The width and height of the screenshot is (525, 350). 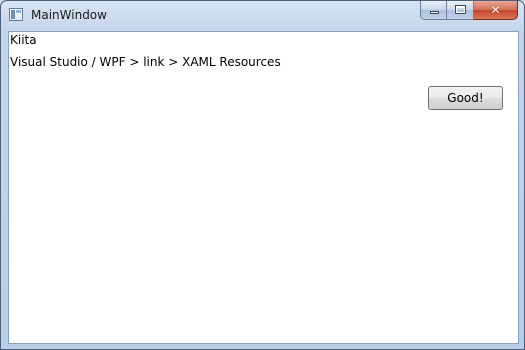 I want to click on title-bar: MainWindow ✕, so click(x=262, y=16).